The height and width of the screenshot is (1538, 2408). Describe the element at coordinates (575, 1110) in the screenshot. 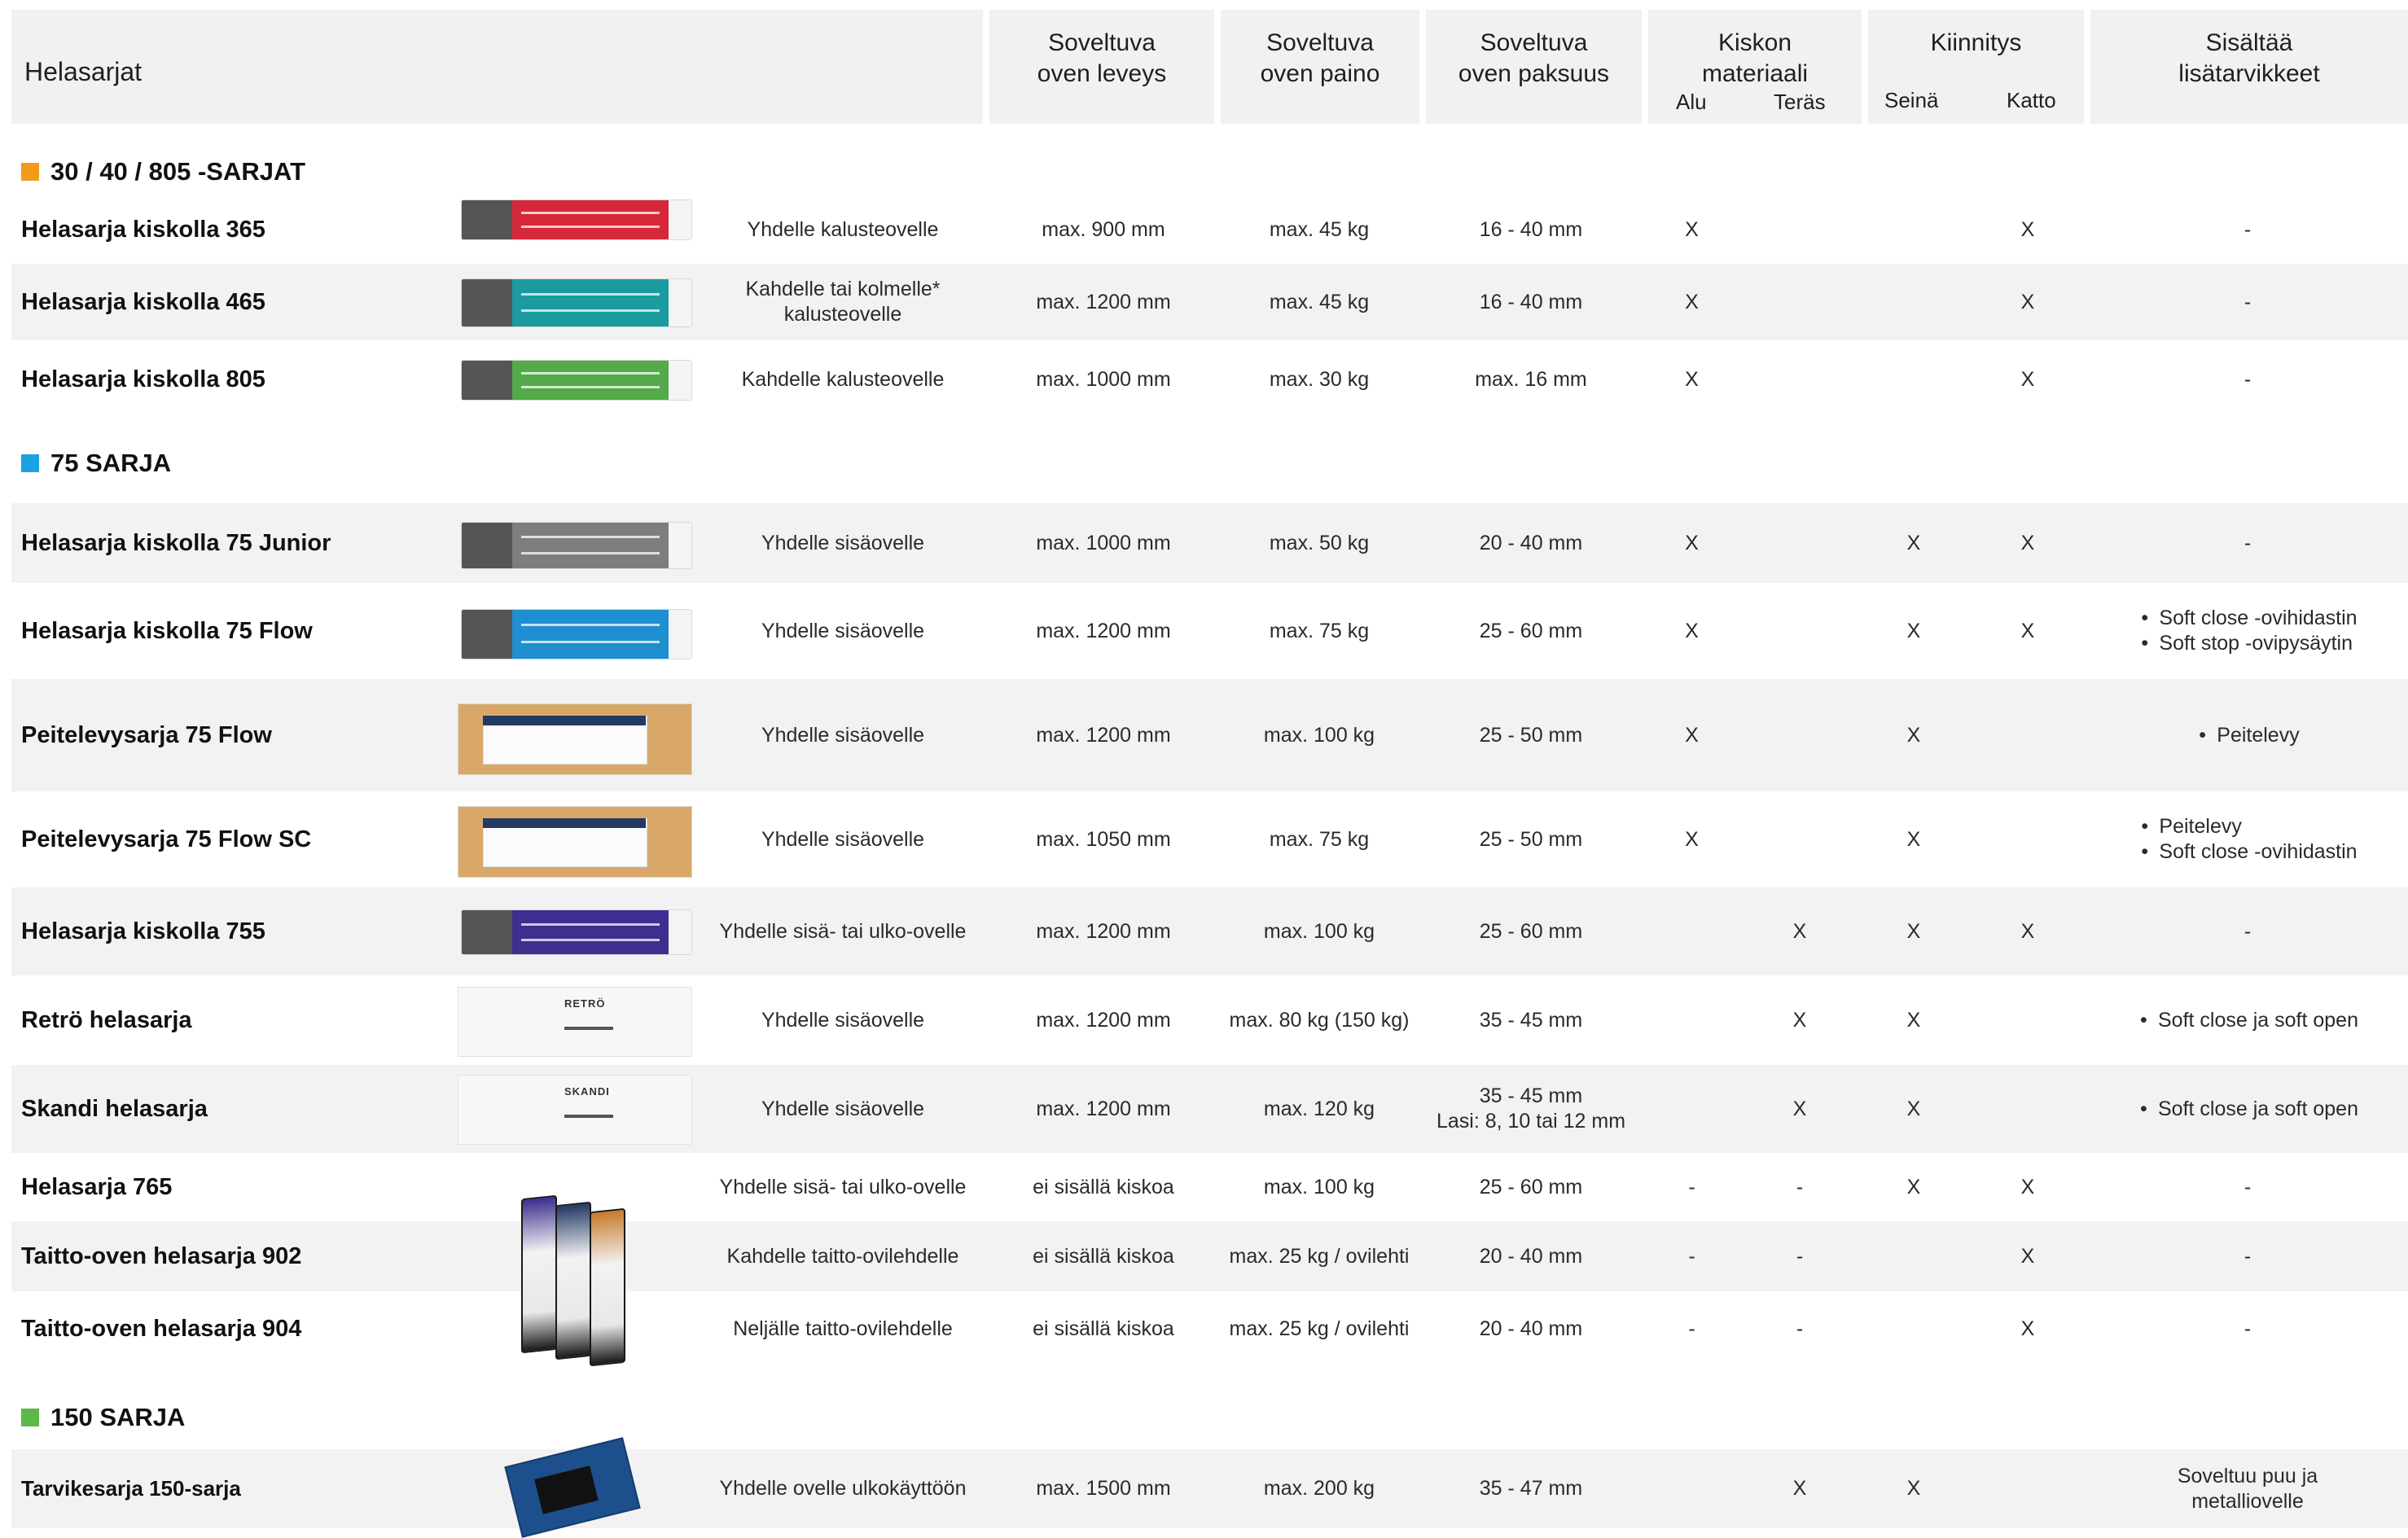

I see `package-skandi-image: SKANDI` at that location.